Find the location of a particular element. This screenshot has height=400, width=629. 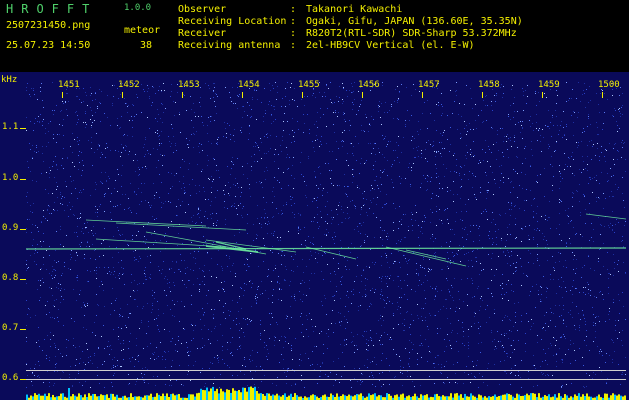

location-value: Ogaki, Gifu, JAPAN (136.60E, 35.35N) is located at coordinates (414, 21).